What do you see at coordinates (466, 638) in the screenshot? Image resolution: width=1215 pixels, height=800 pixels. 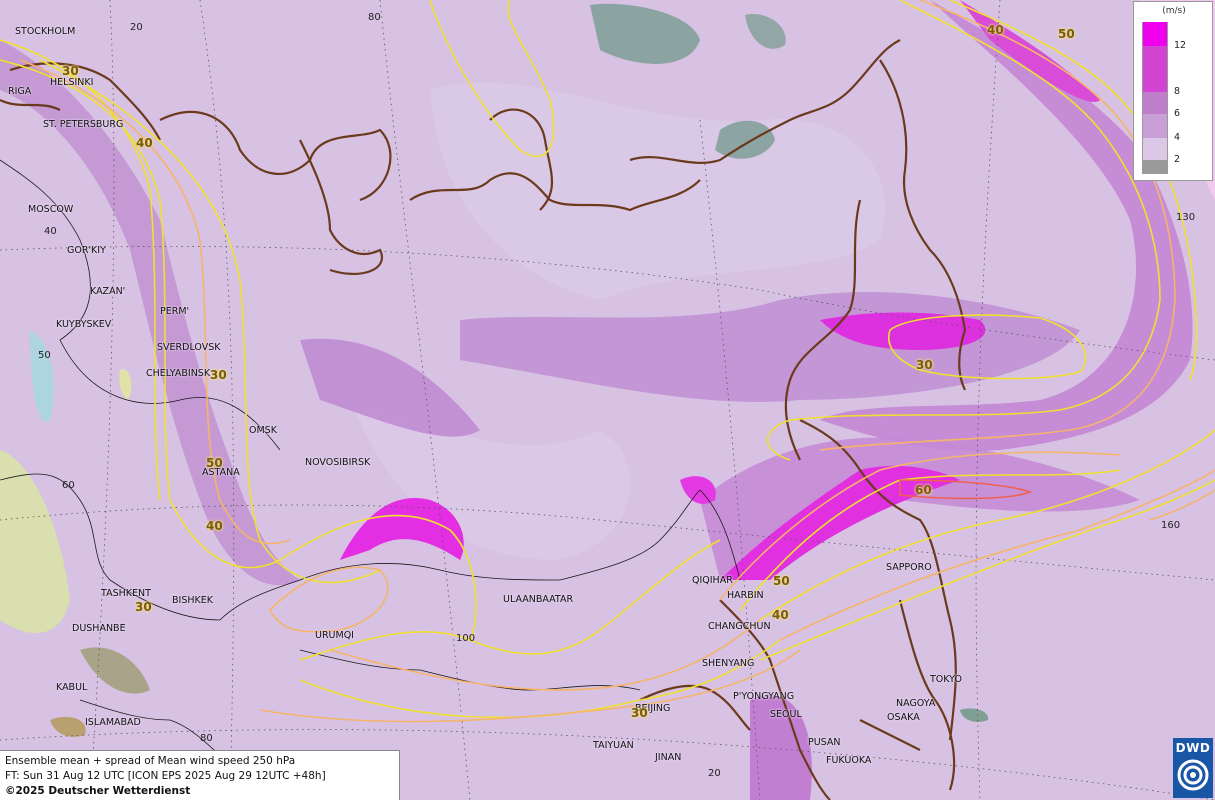 I see `grid-label-100: 100` at bounding box center [466, 638].